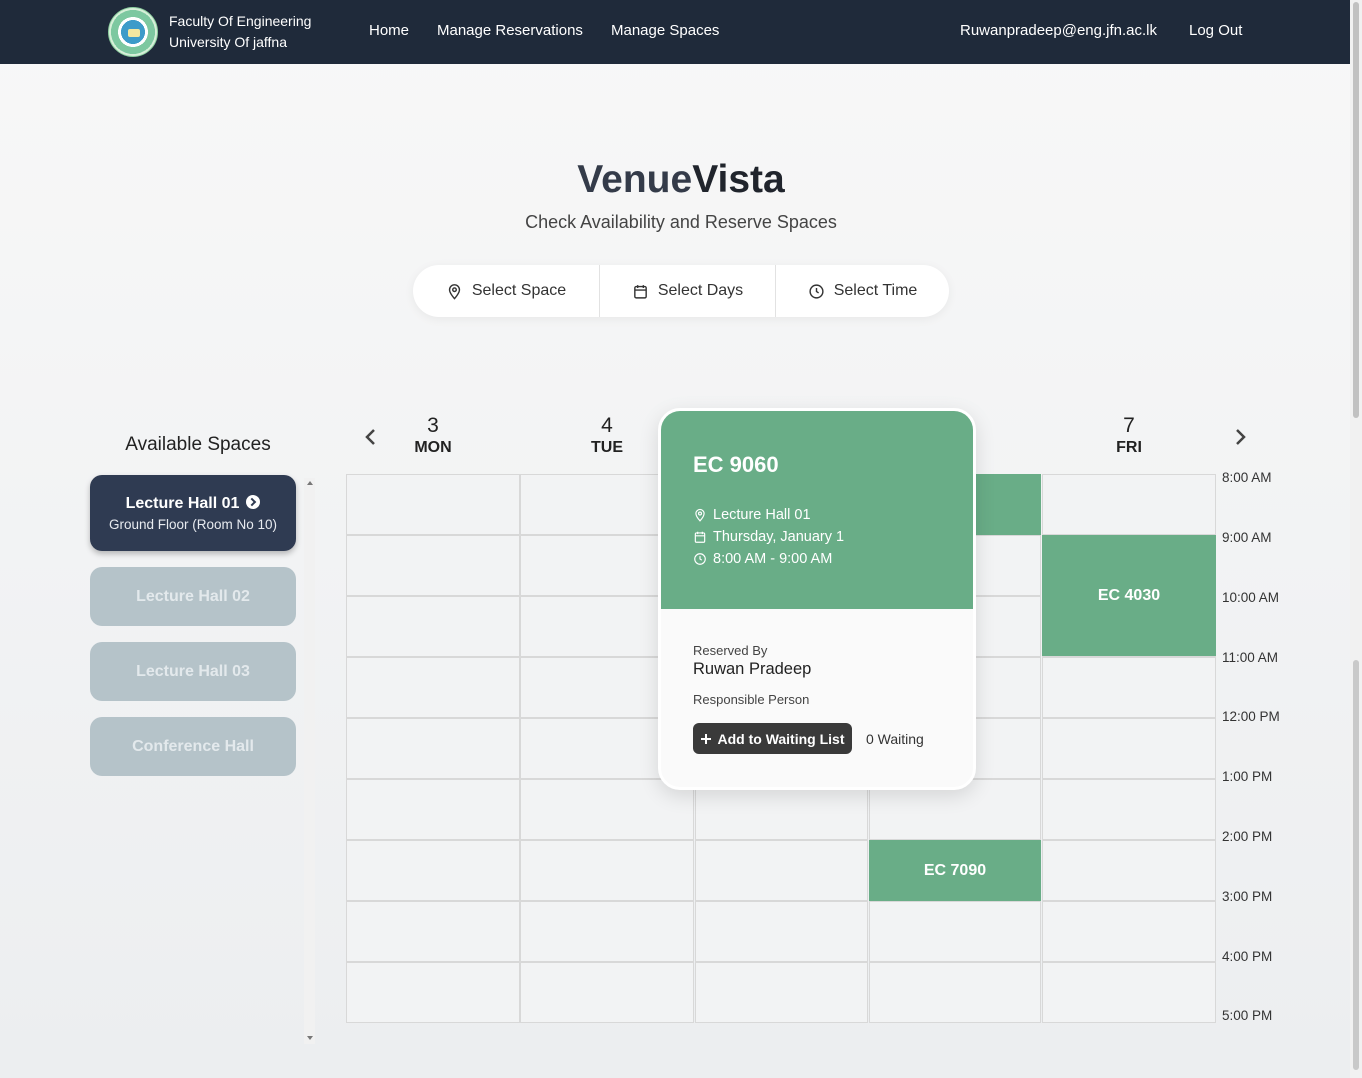 Image resolution: width=1362 pixels, height=1078 pixels. Describe the element at coordinates (1129, 595) in the screenshot. I see `reservation-event: EC 4030` at that location.